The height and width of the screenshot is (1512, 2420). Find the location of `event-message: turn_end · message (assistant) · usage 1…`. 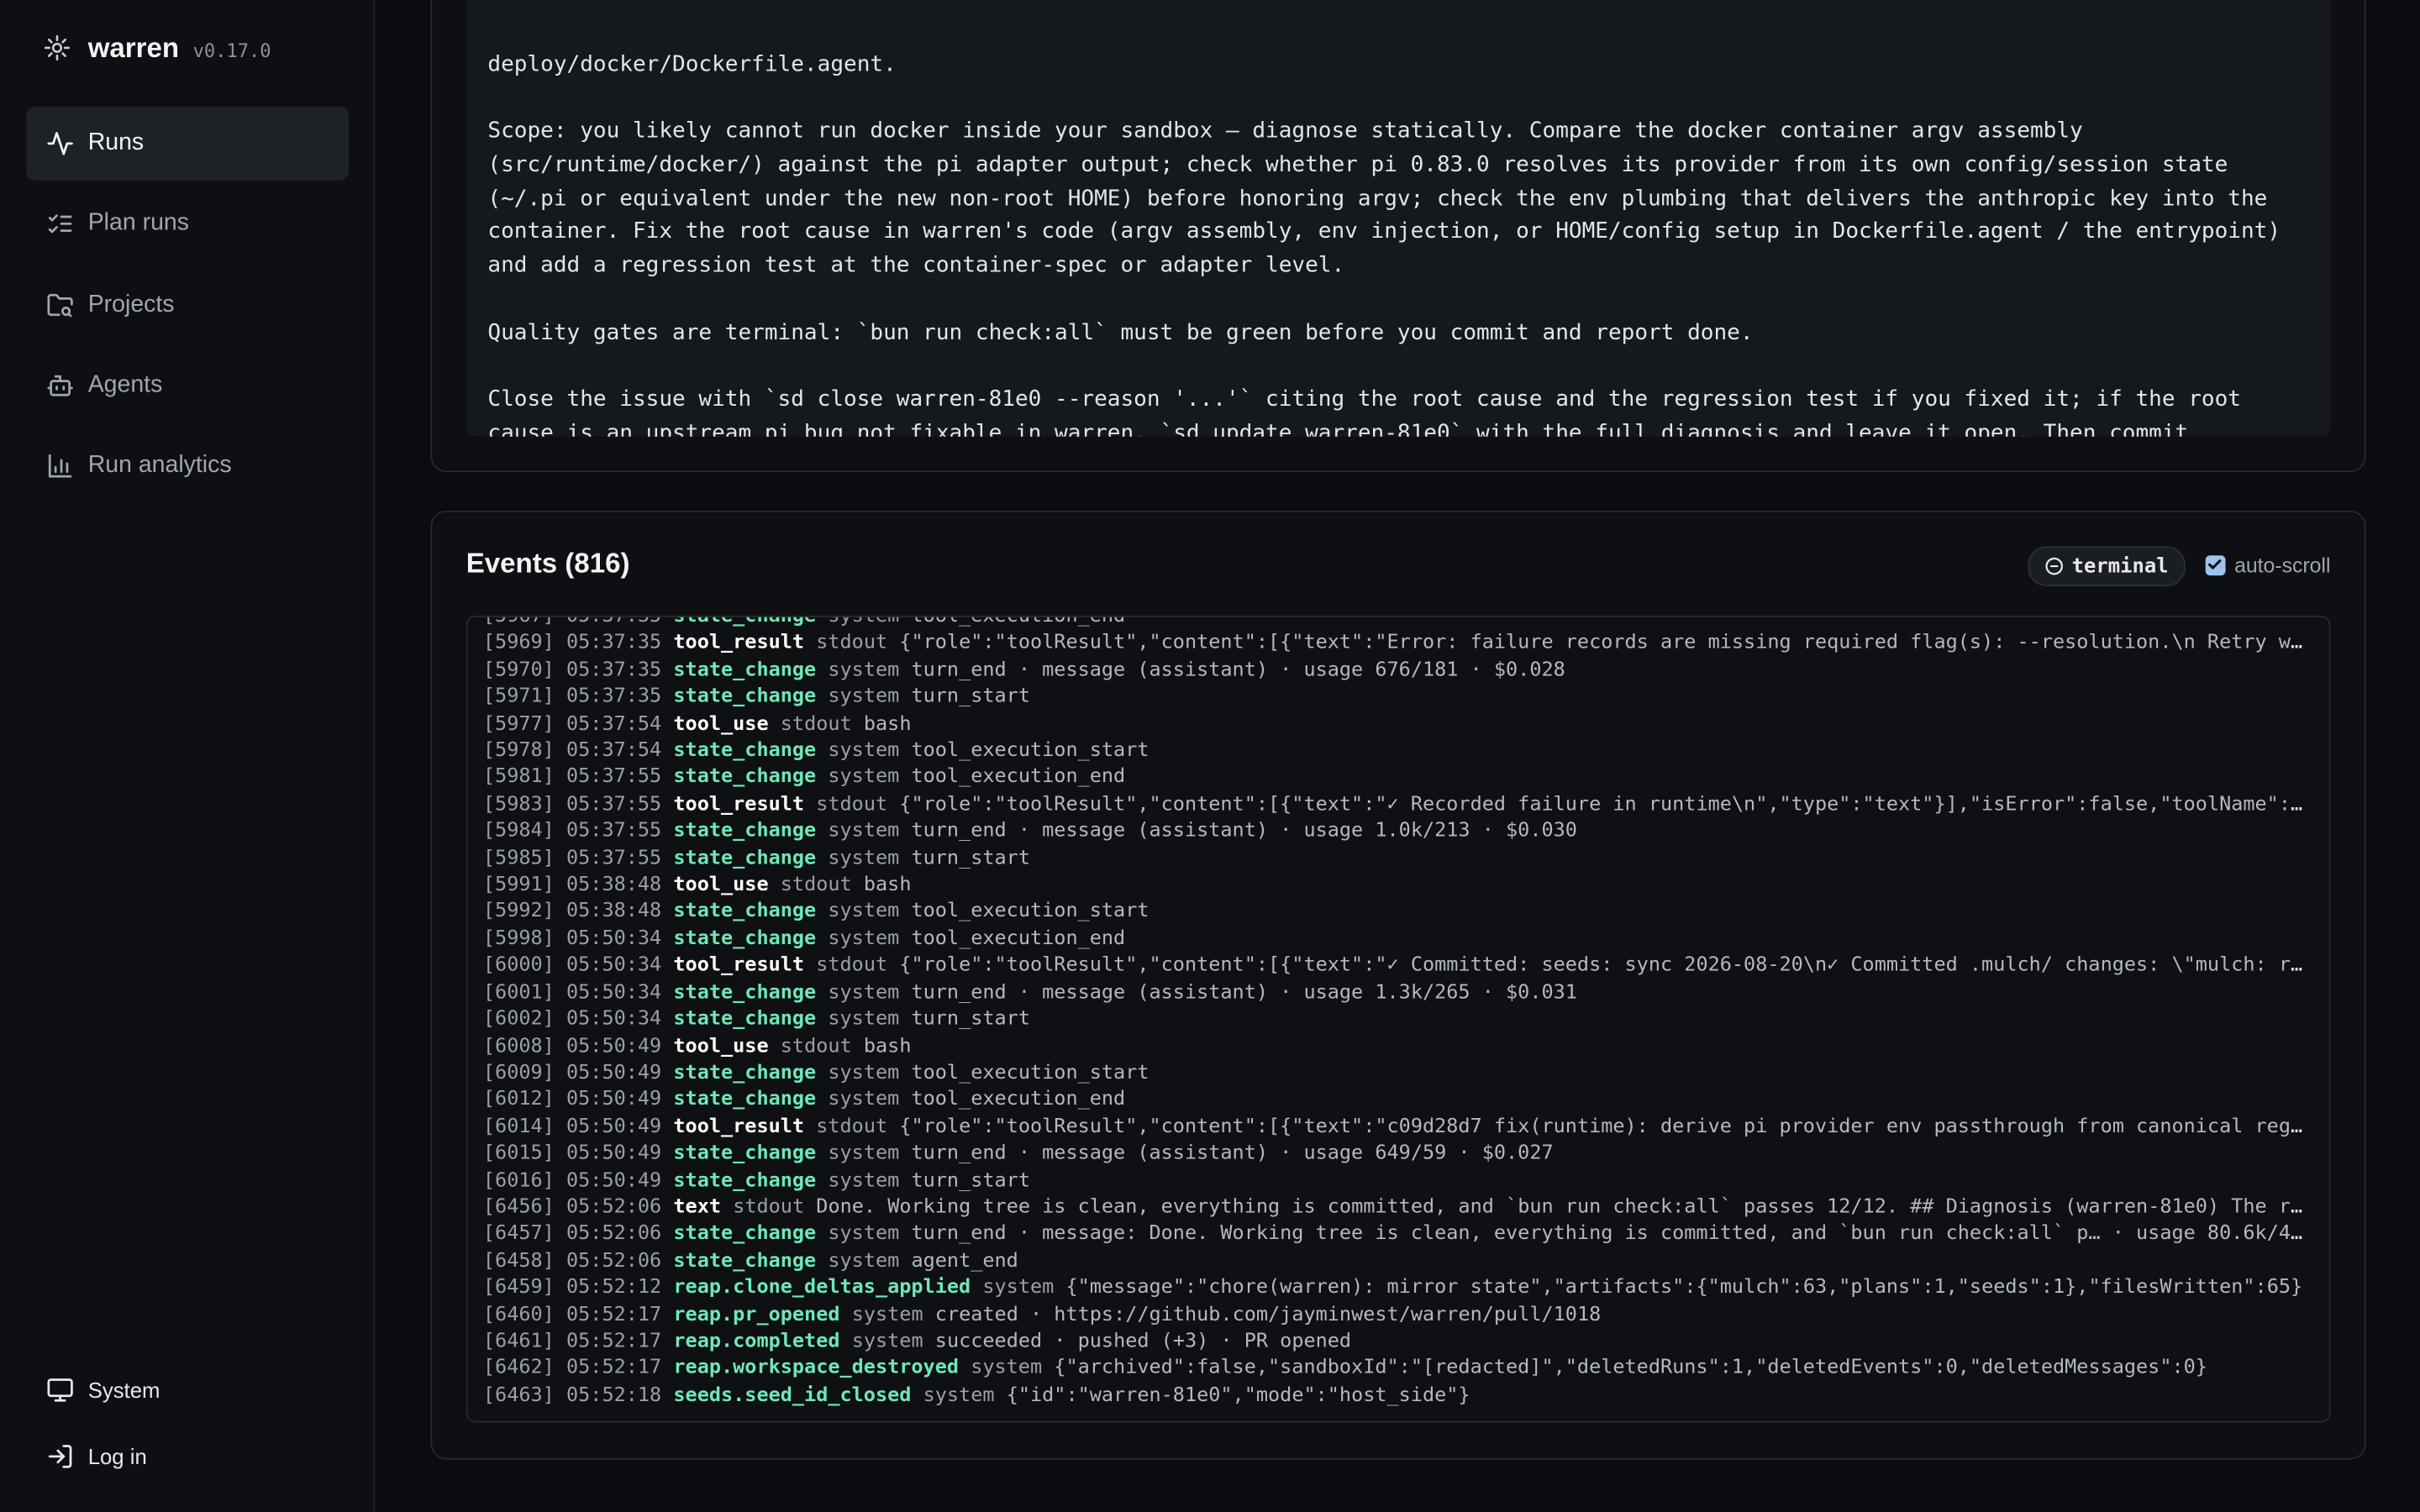

event-message: turn_end · message (assistant) · usage 1… is located at coordinates (1244, 831).